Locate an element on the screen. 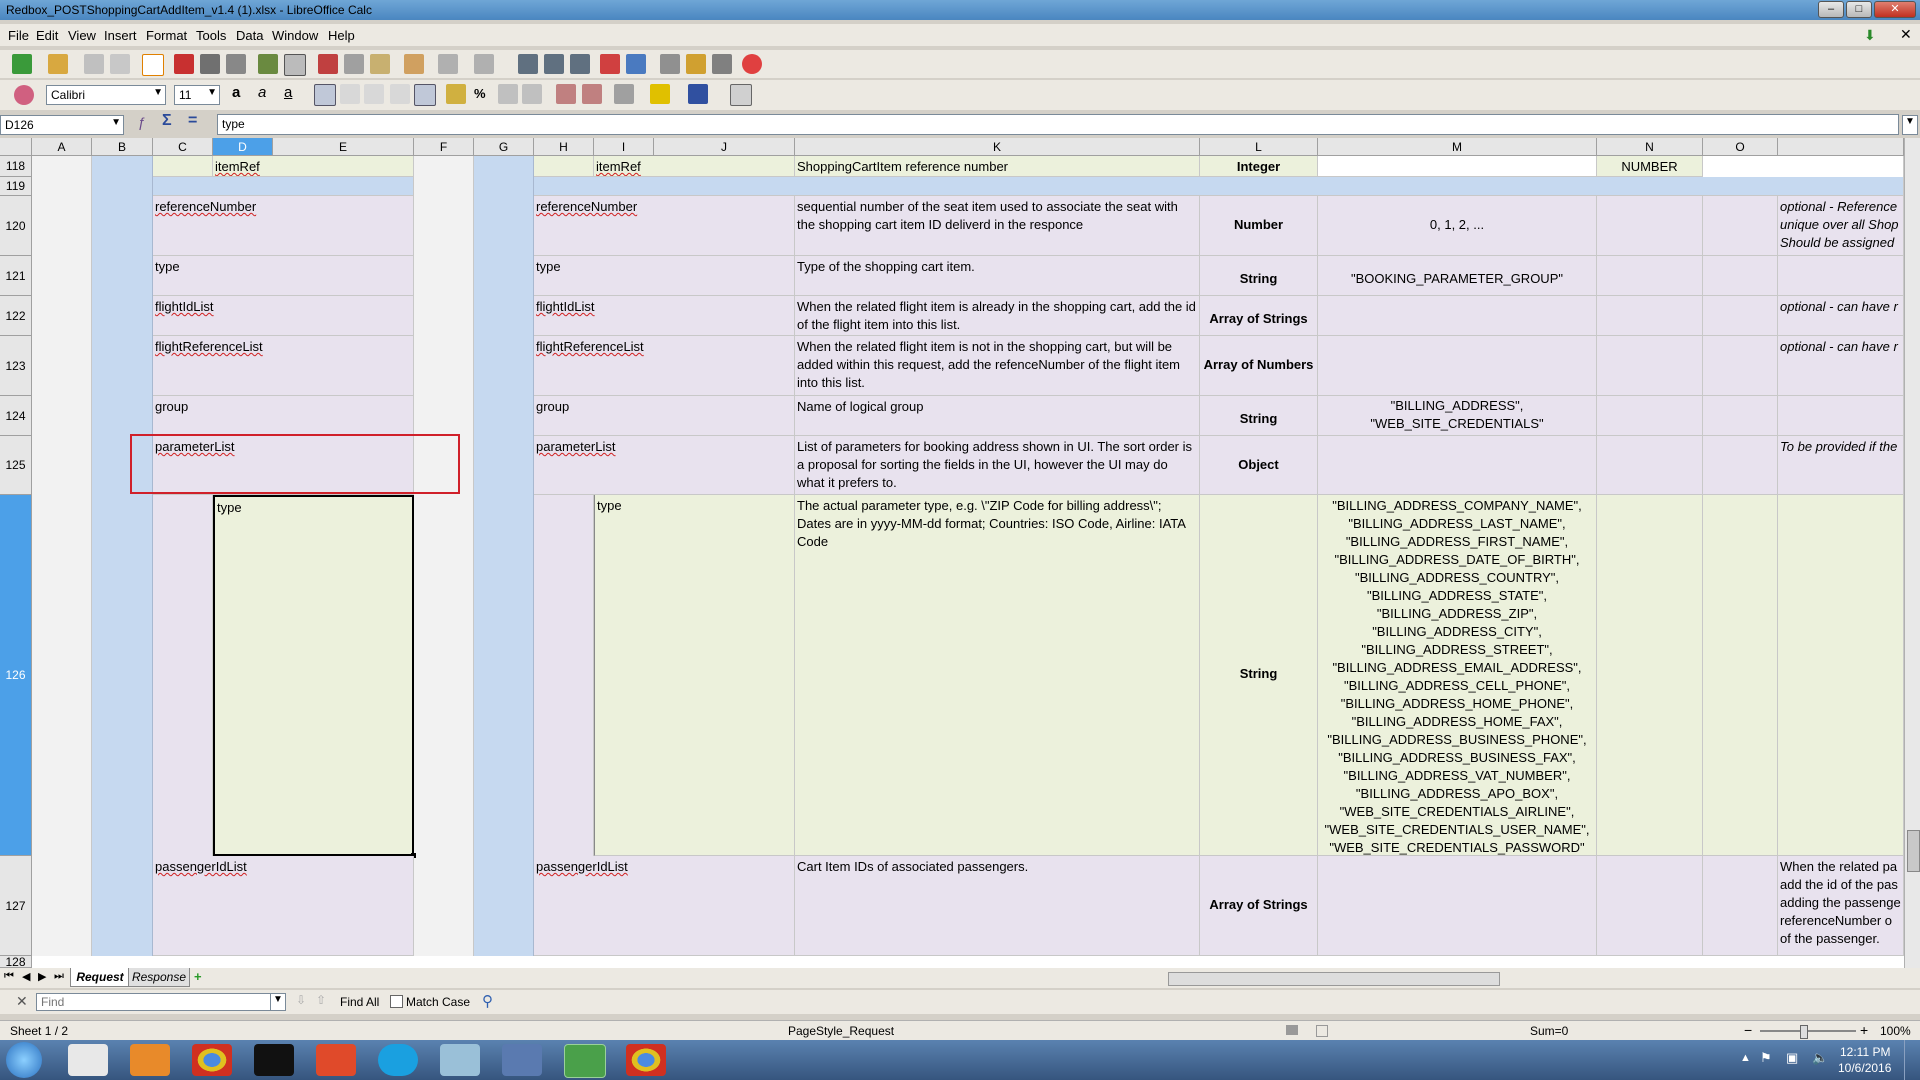 Image resolution: width=1920 pixels, height=1080 pixels. function-wizard-icon: ƒ is located at coordinates (142, 122).